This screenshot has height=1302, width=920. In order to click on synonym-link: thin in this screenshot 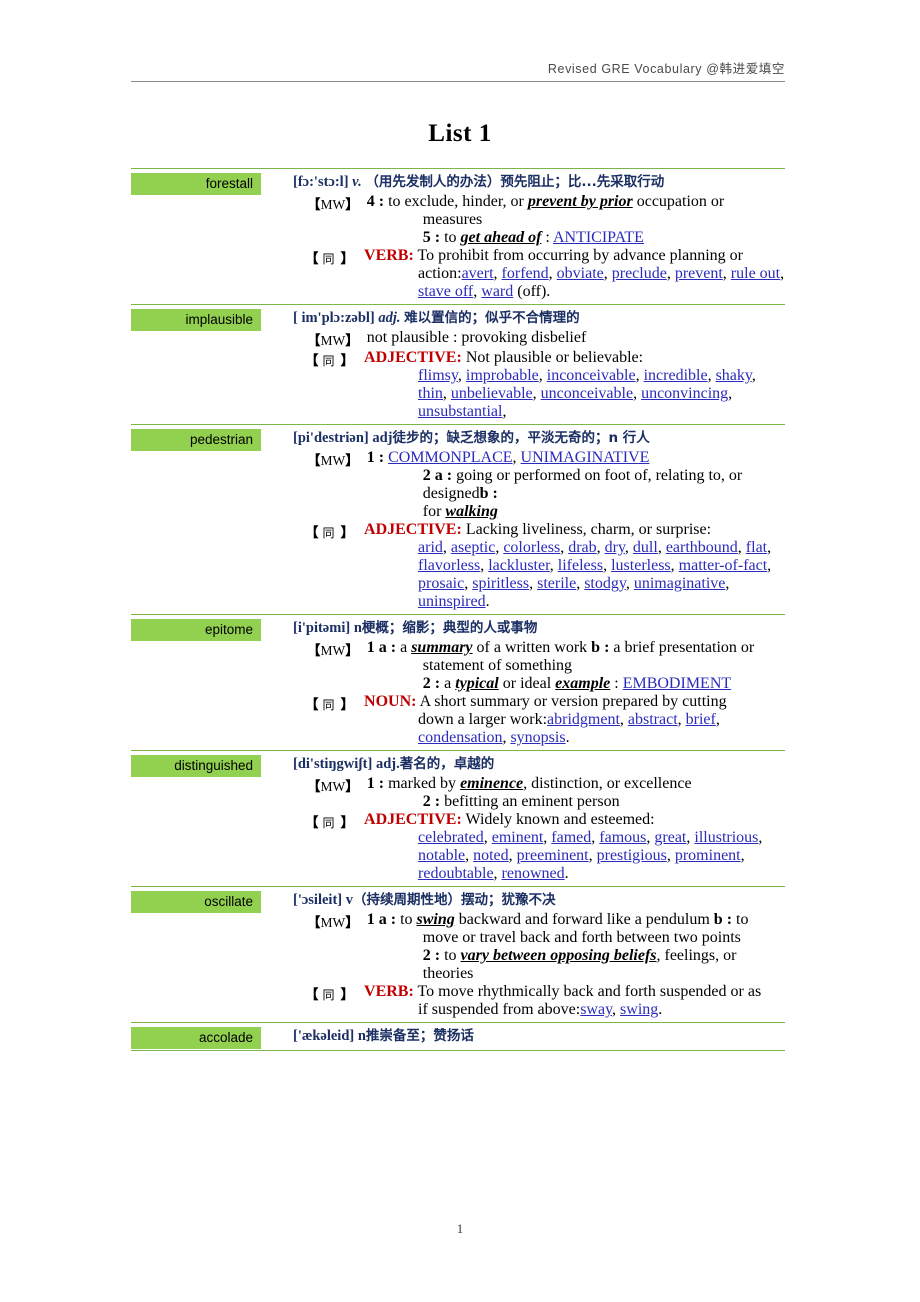, I will do `click(430, 393)`.